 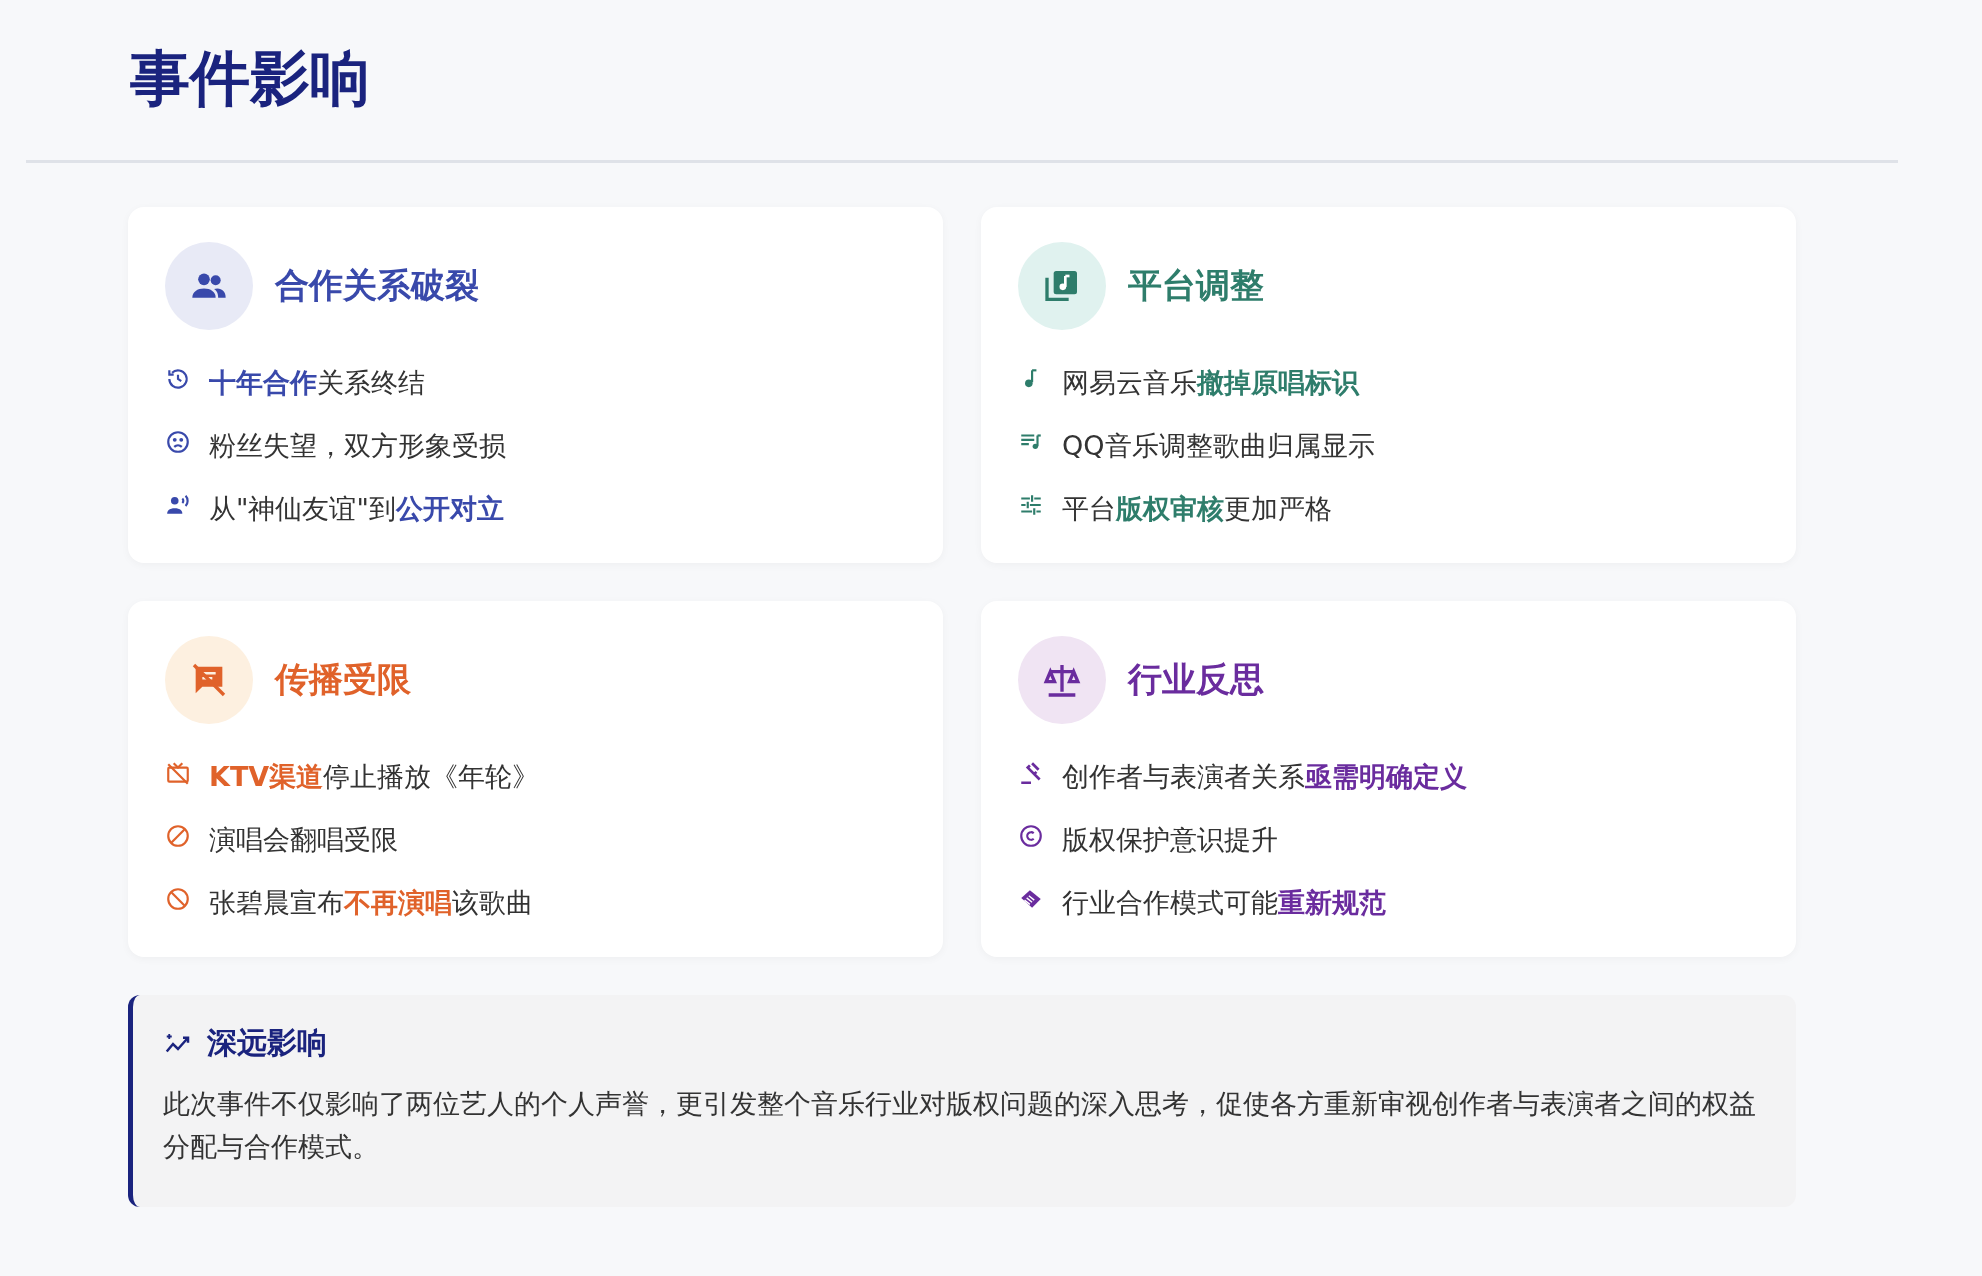 What do you see at coordinates (1196, 285) in the screenshot?
I see `card-title: 平台调整` at bounding box center [1196, 285].